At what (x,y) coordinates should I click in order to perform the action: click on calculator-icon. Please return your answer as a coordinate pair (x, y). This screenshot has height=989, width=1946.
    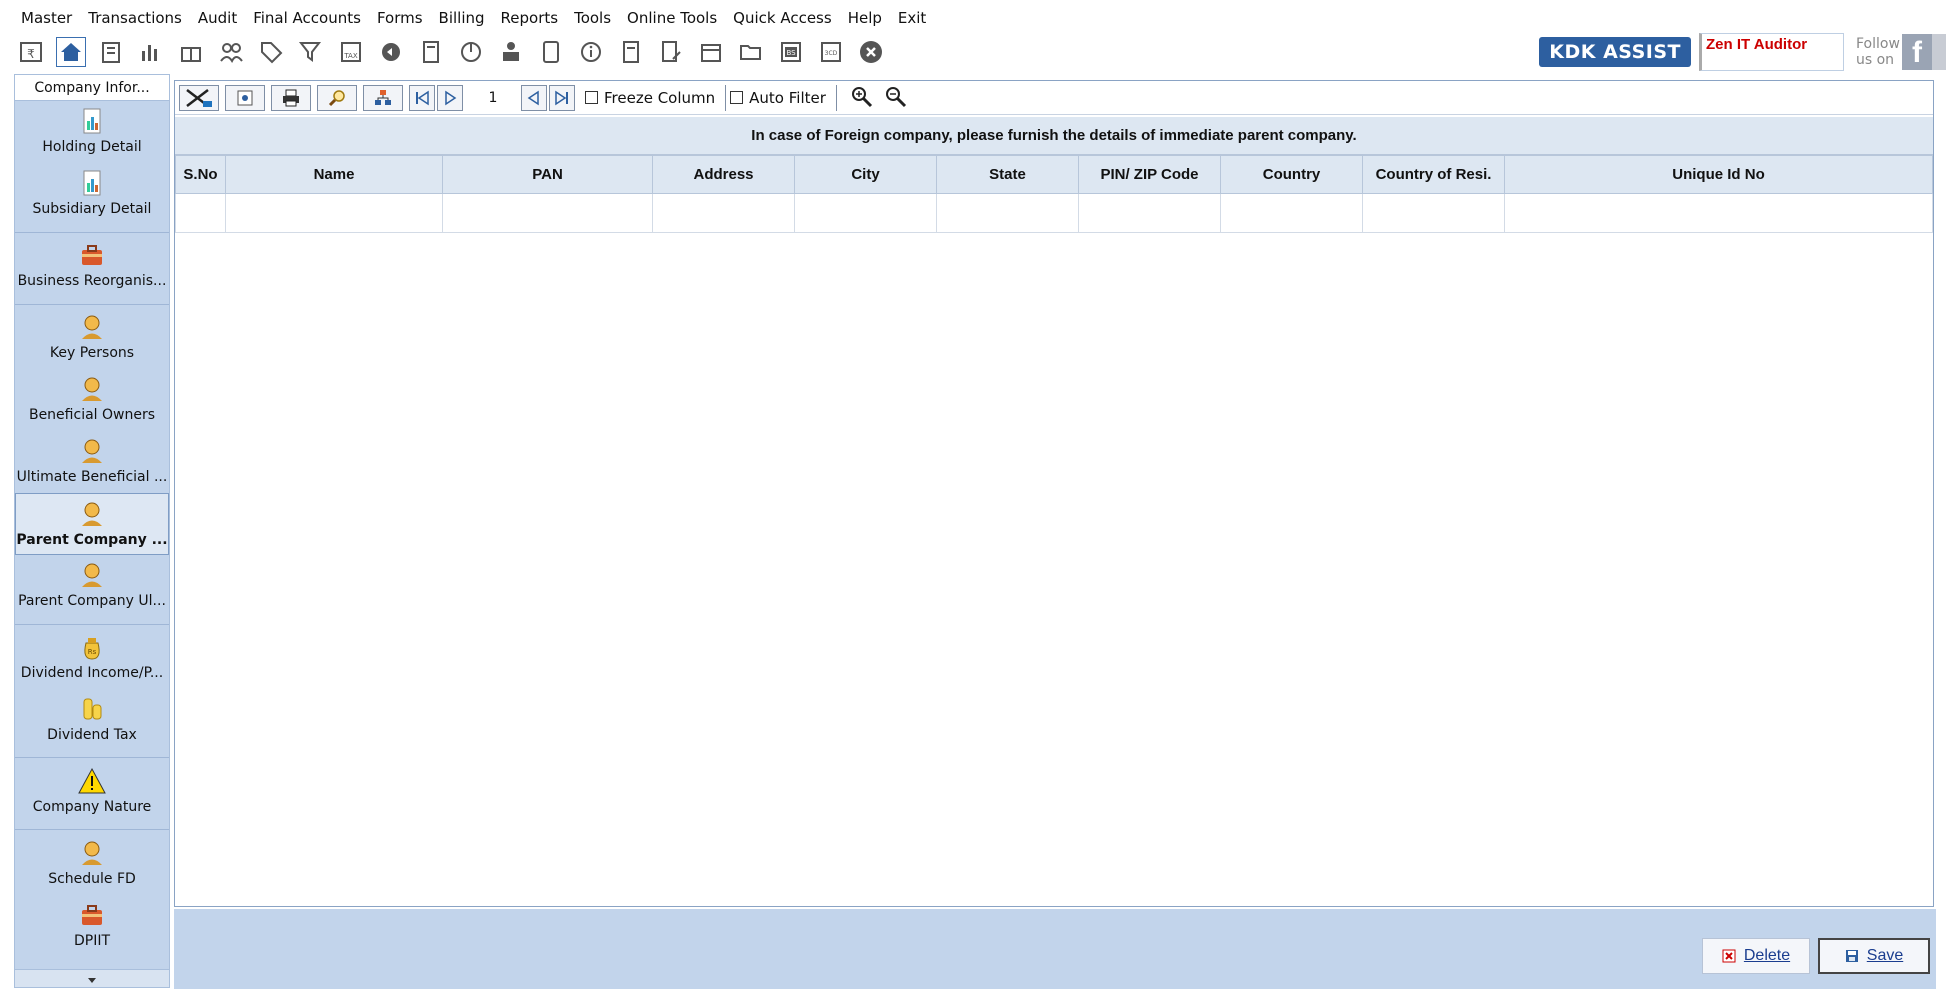
    Looking at the image, I should click on (431, 52).